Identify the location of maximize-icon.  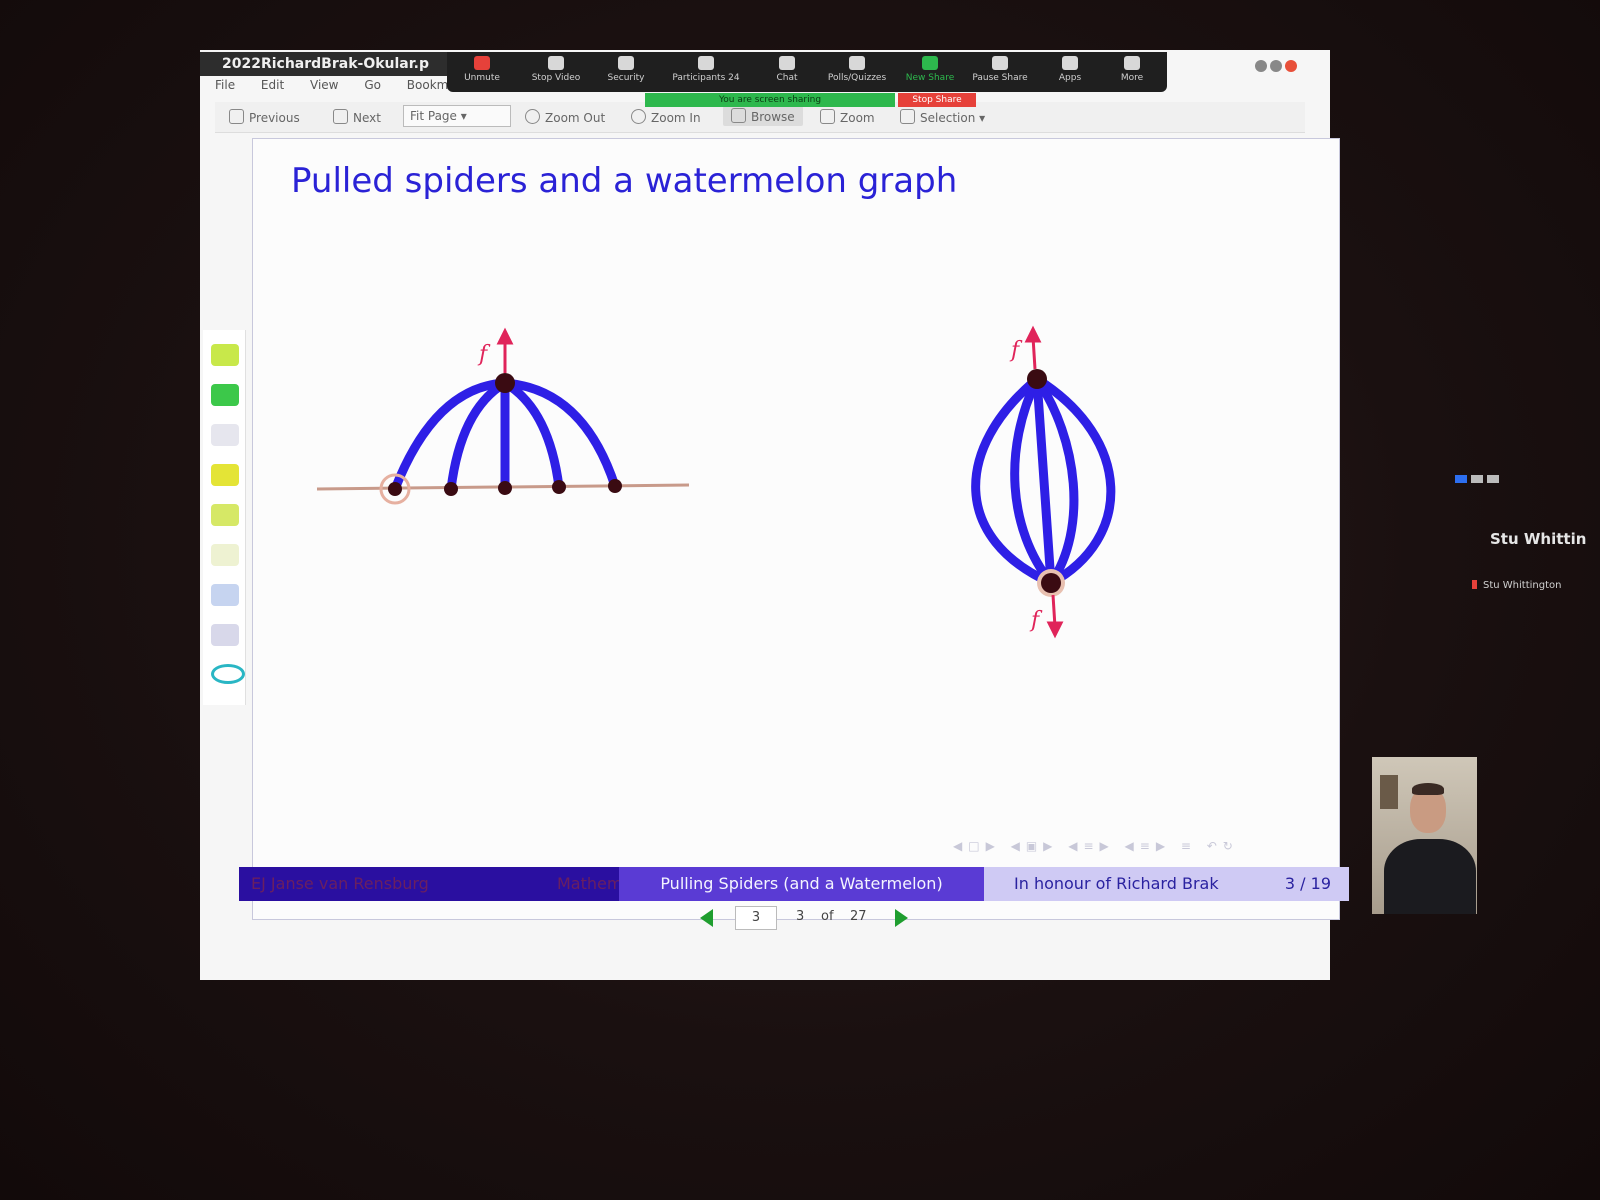
(1276, 66).